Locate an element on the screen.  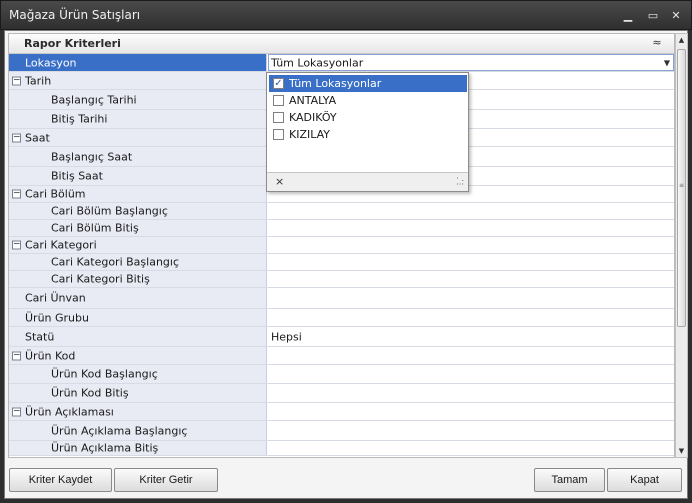
vertical-scrollbar: ▲ ≡ ▼ is located at coordinates (681, 245).